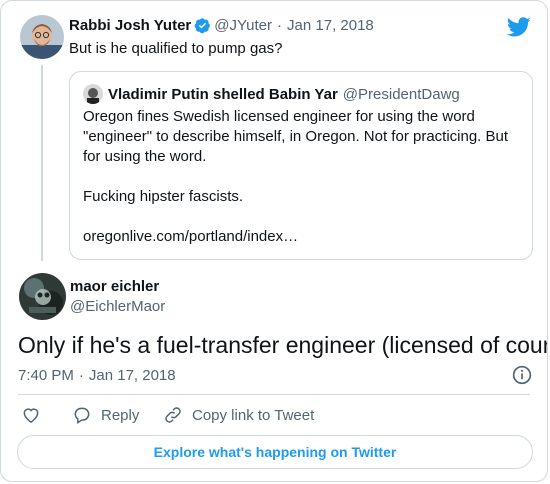 This screenshot has width=550, height=484. I want to click on main-tweet-timestamp: 7:40 PM · Jan 17, 2018, so click(97, 375).